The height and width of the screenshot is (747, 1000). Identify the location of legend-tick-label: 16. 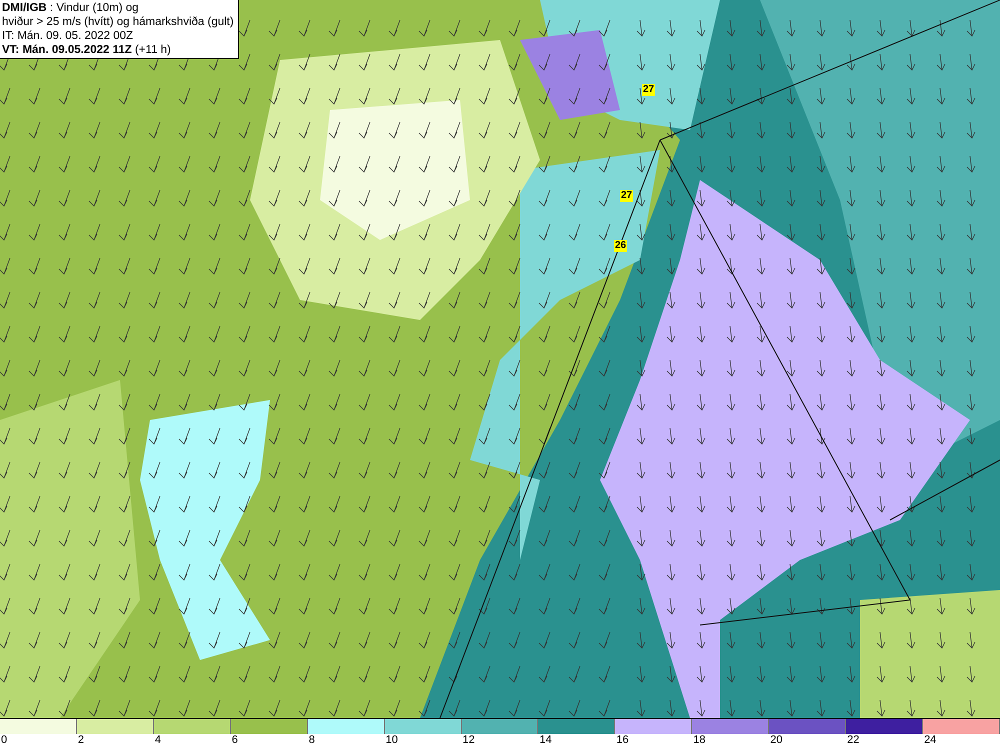
(622, 740).